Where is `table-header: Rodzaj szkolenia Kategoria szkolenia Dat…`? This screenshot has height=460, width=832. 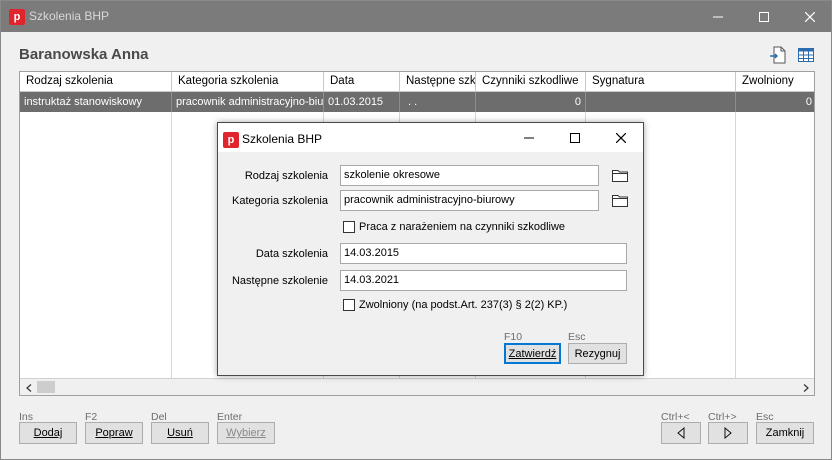 table-header: Rodzaj szkolenia Kategoria szkolenia Dat… is located at coordinates (417, 82).